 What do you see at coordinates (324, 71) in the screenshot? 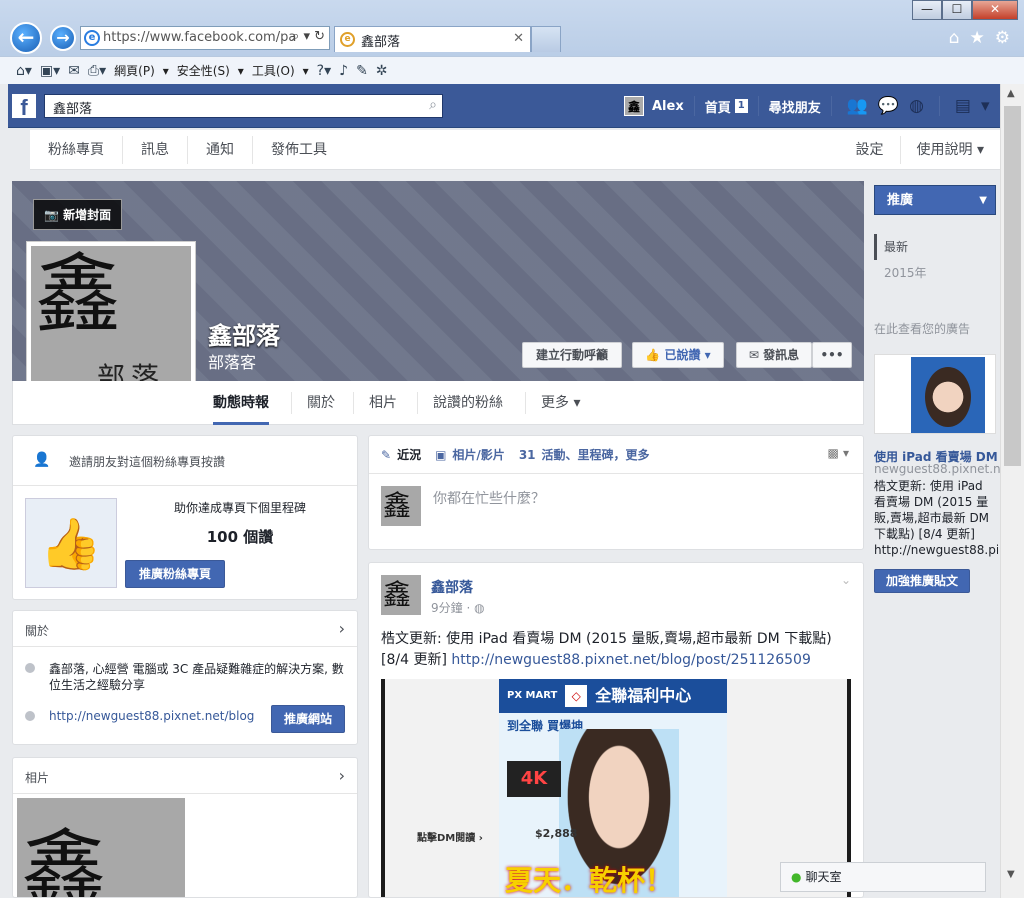
I see `help-icon: ?▾` at bounding box center [324, 71].